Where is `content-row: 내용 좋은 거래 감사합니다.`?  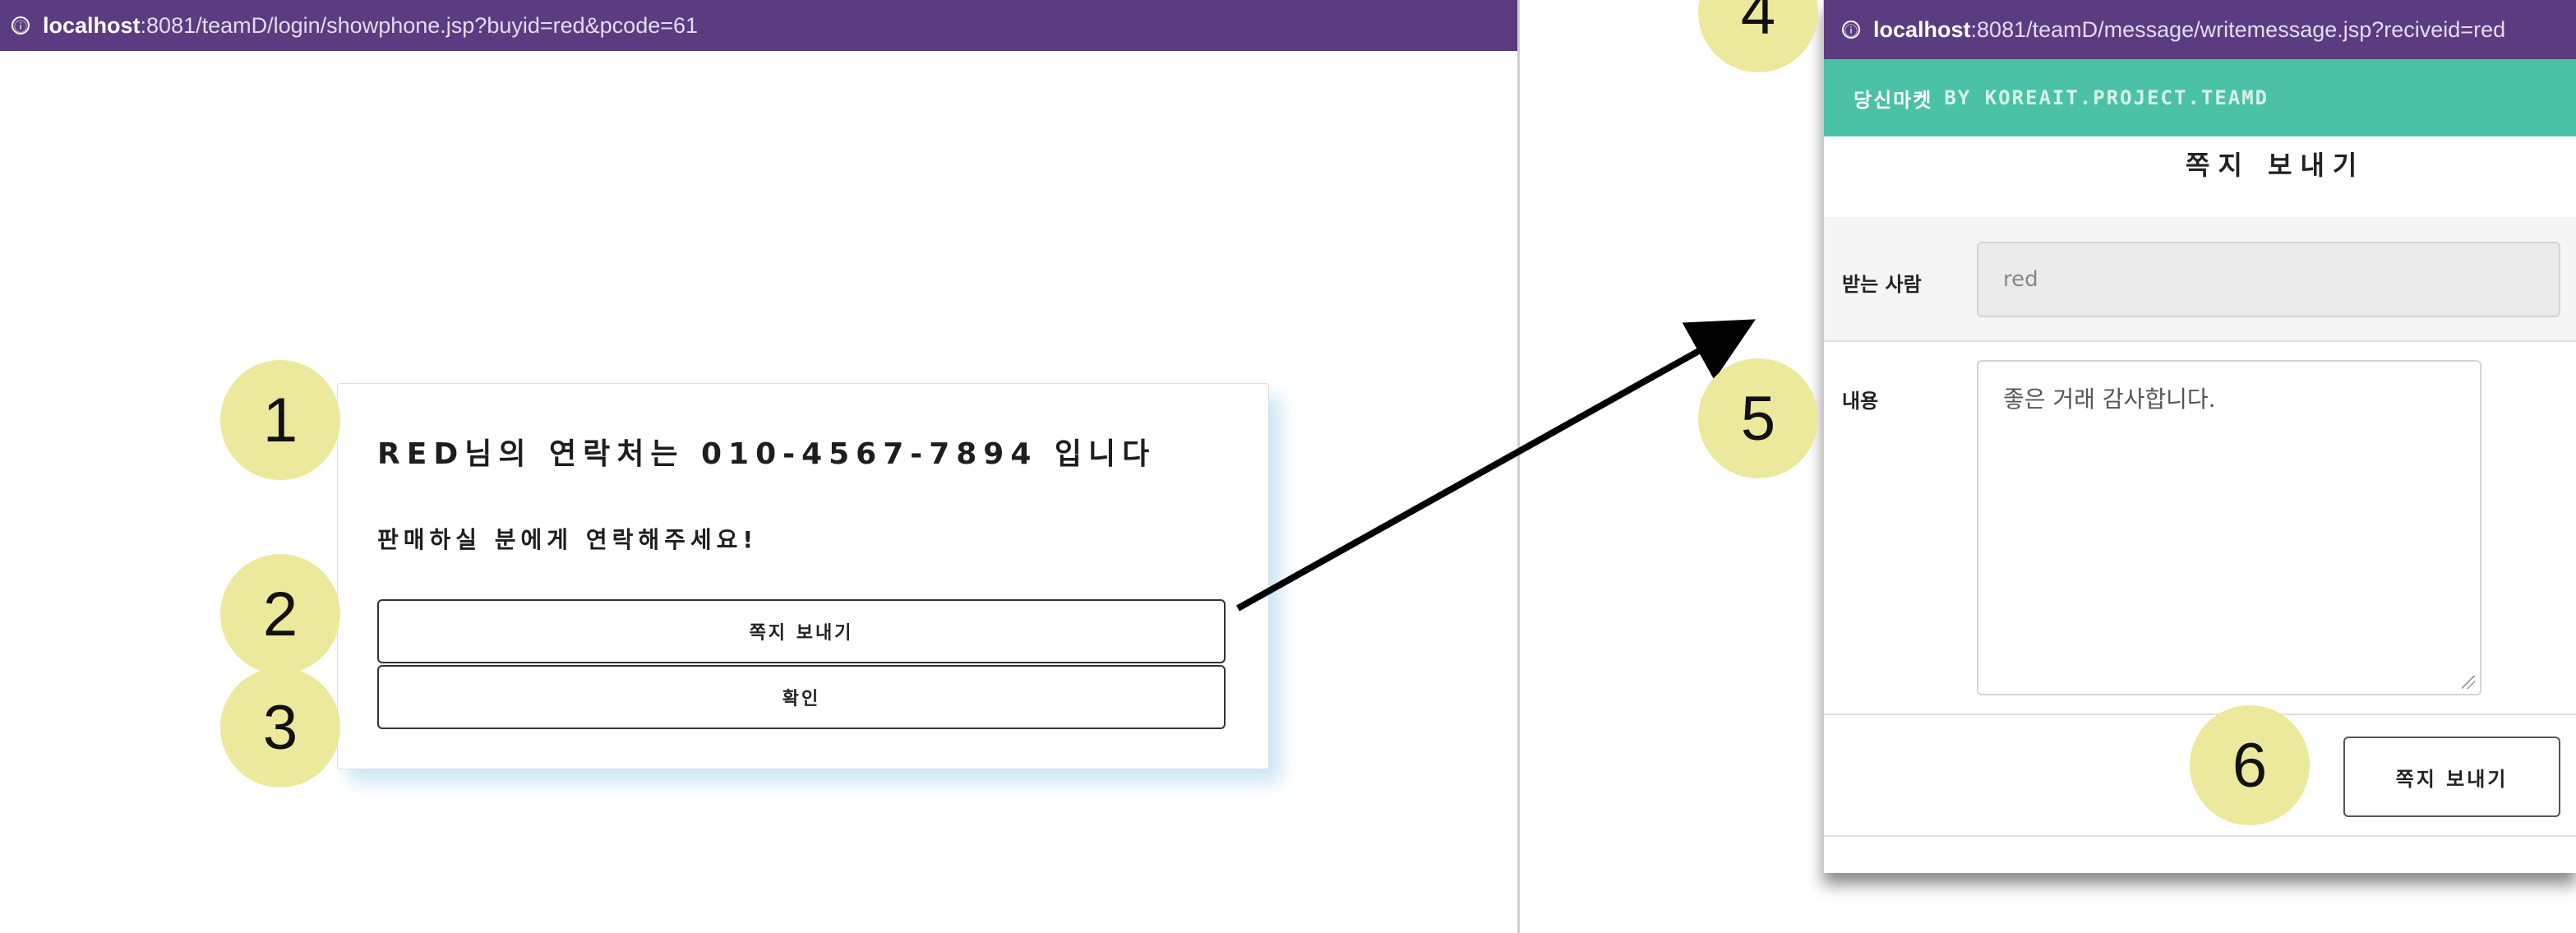
content-row: 내용 좋은 거래 감사합니다. is located at coordinates (2200, 527).